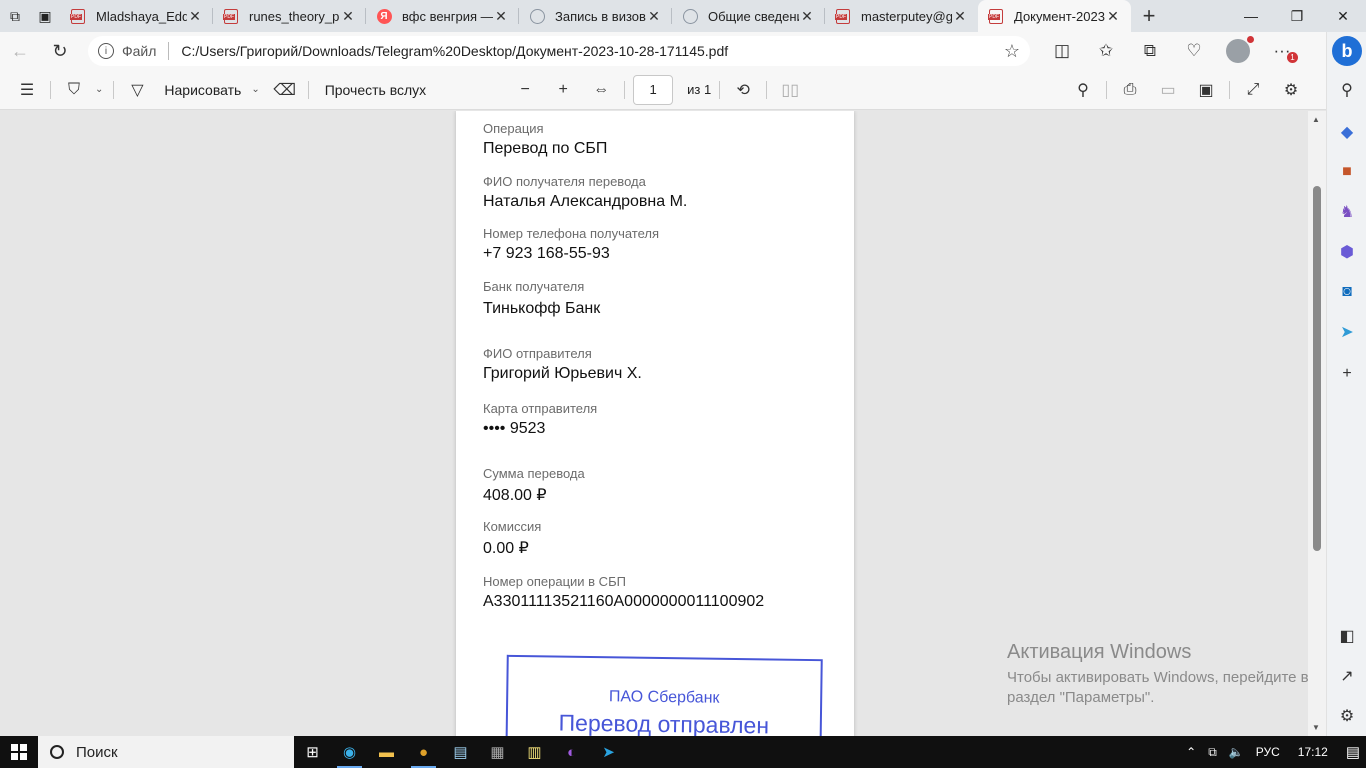 This screenshot has width=1366, height=768. I want to click on games-button: ♞, so click(1347, 212).